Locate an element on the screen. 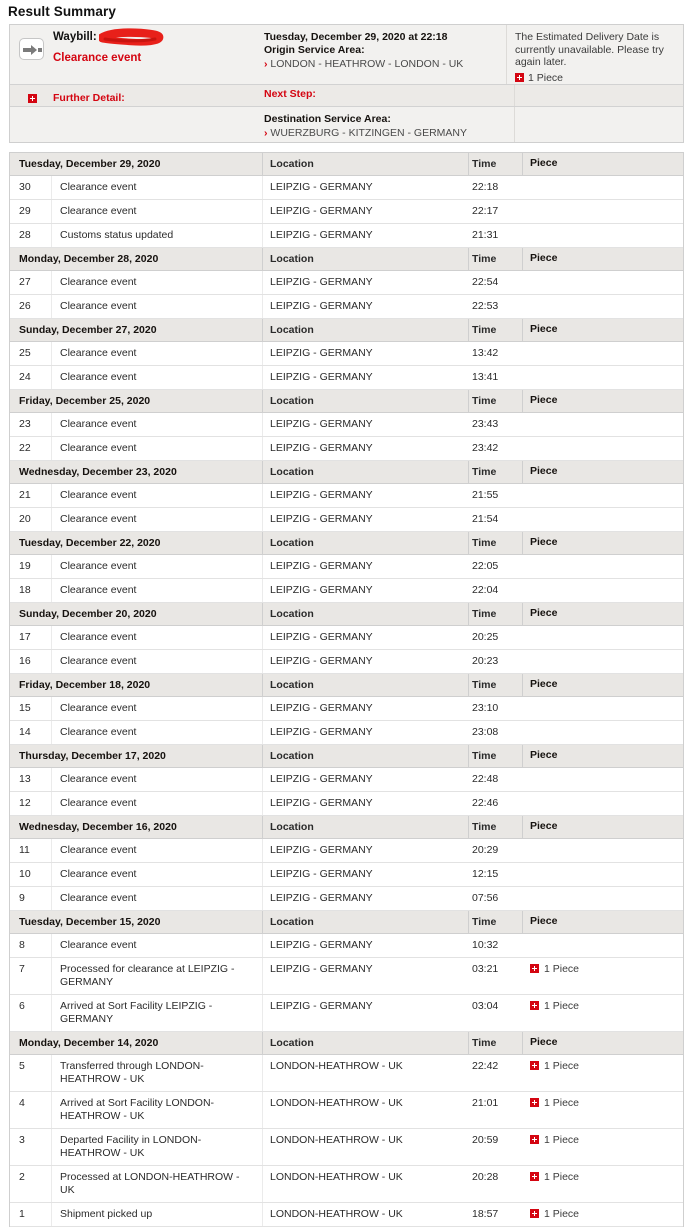 The width and height of the screenshot is (693, 1227). summary-band-c-spacer is located at coordinates (598, 124).